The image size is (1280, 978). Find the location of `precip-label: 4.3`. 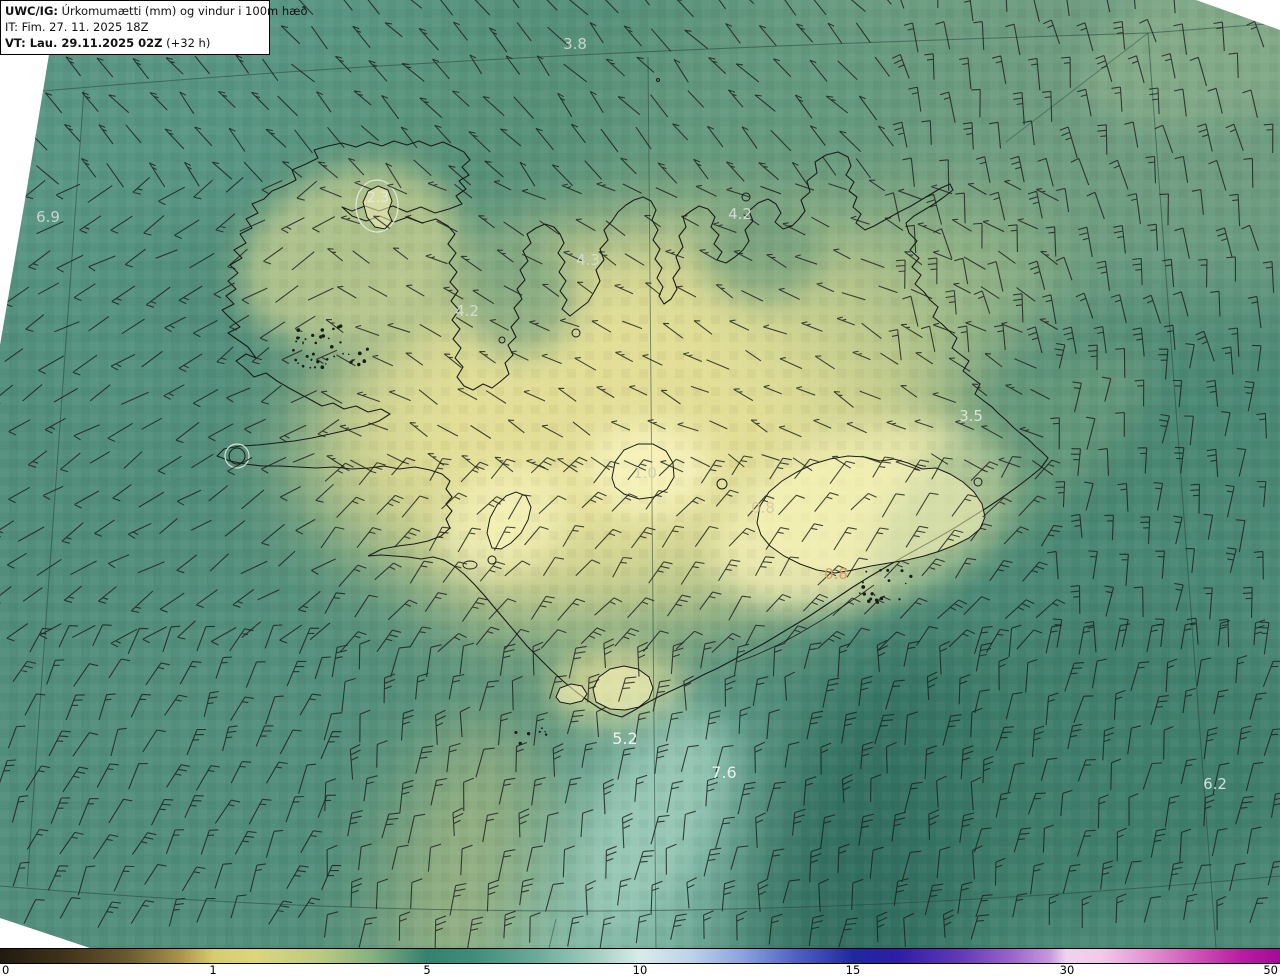

precip-label: 4.3 is located at coordinates (588, 260).